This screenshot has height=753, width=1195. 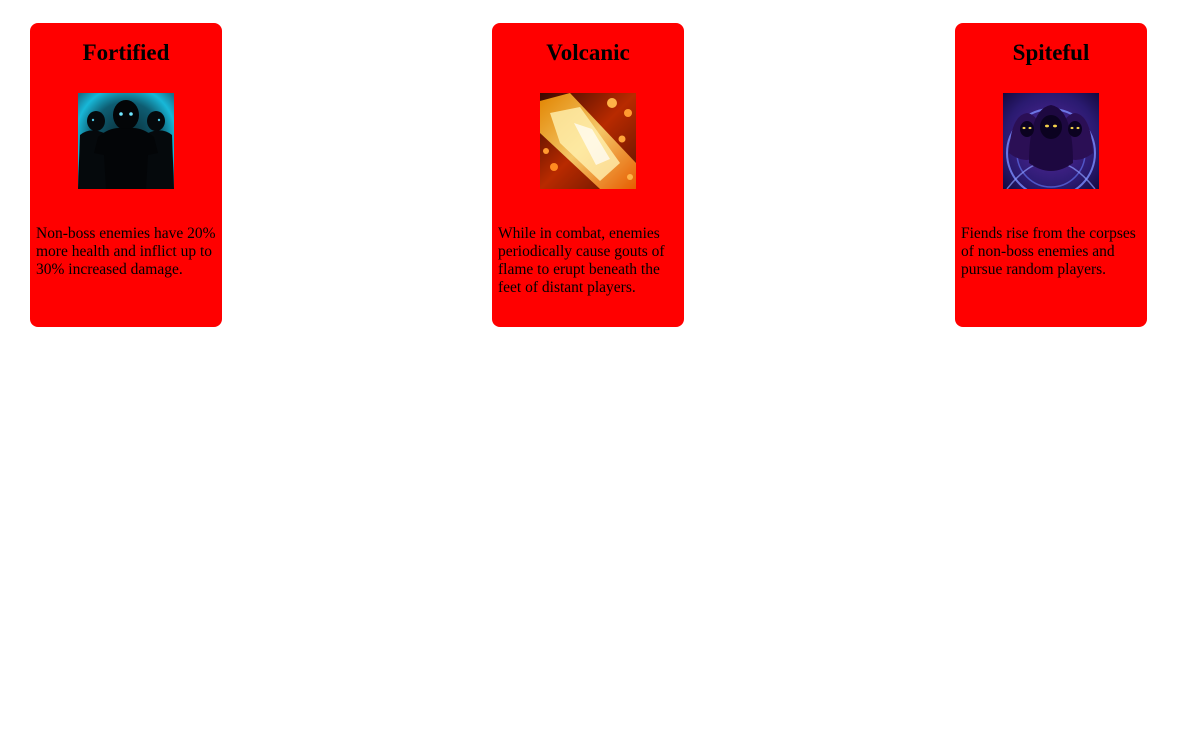 What do you see at coordinates (126, 52) in the screenshot?
I see `affix-title: Fortified` at bounding box center [126, 52].